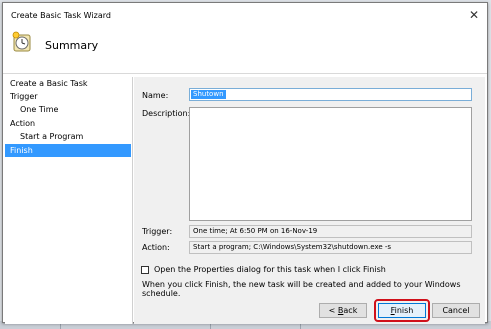  Describe the element at coordinates (166, 113) in the screenshot. I see `description-label: Description:` at that location.